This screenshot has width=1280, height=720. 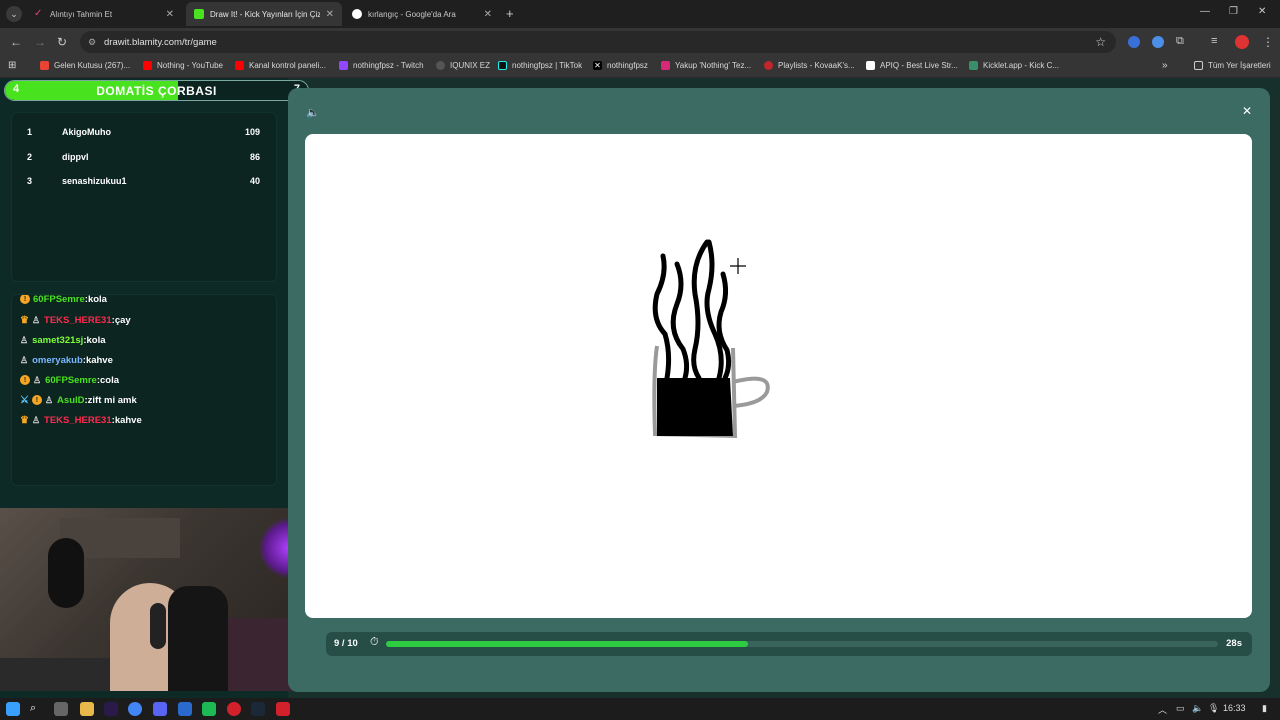 I want to click on round-timer-bar: 9 / 10 ⏱ 28s, so click(x=789, y=644).